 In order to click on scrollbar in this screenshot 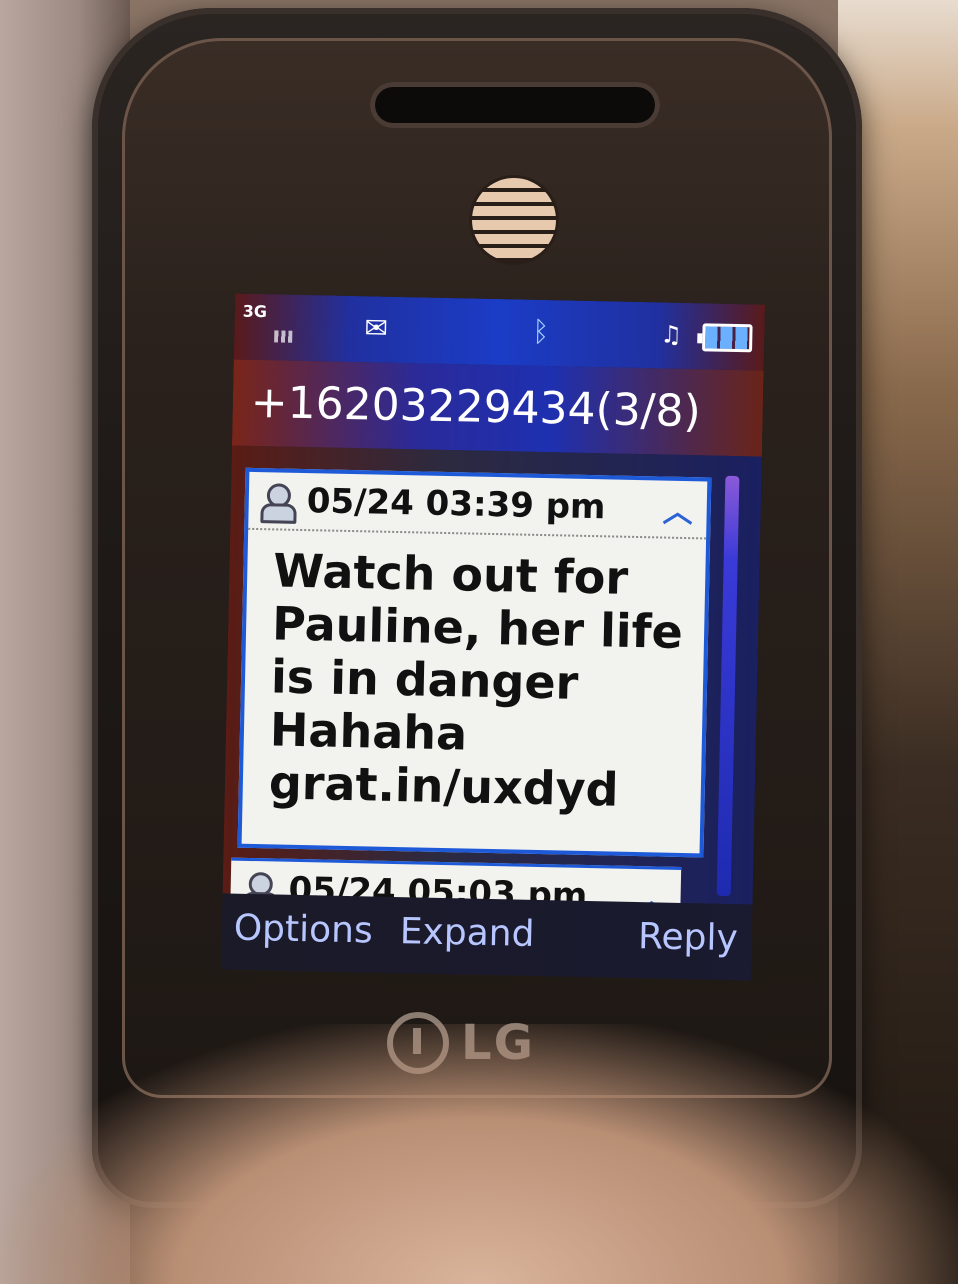, I will do `click(728, 686)`.